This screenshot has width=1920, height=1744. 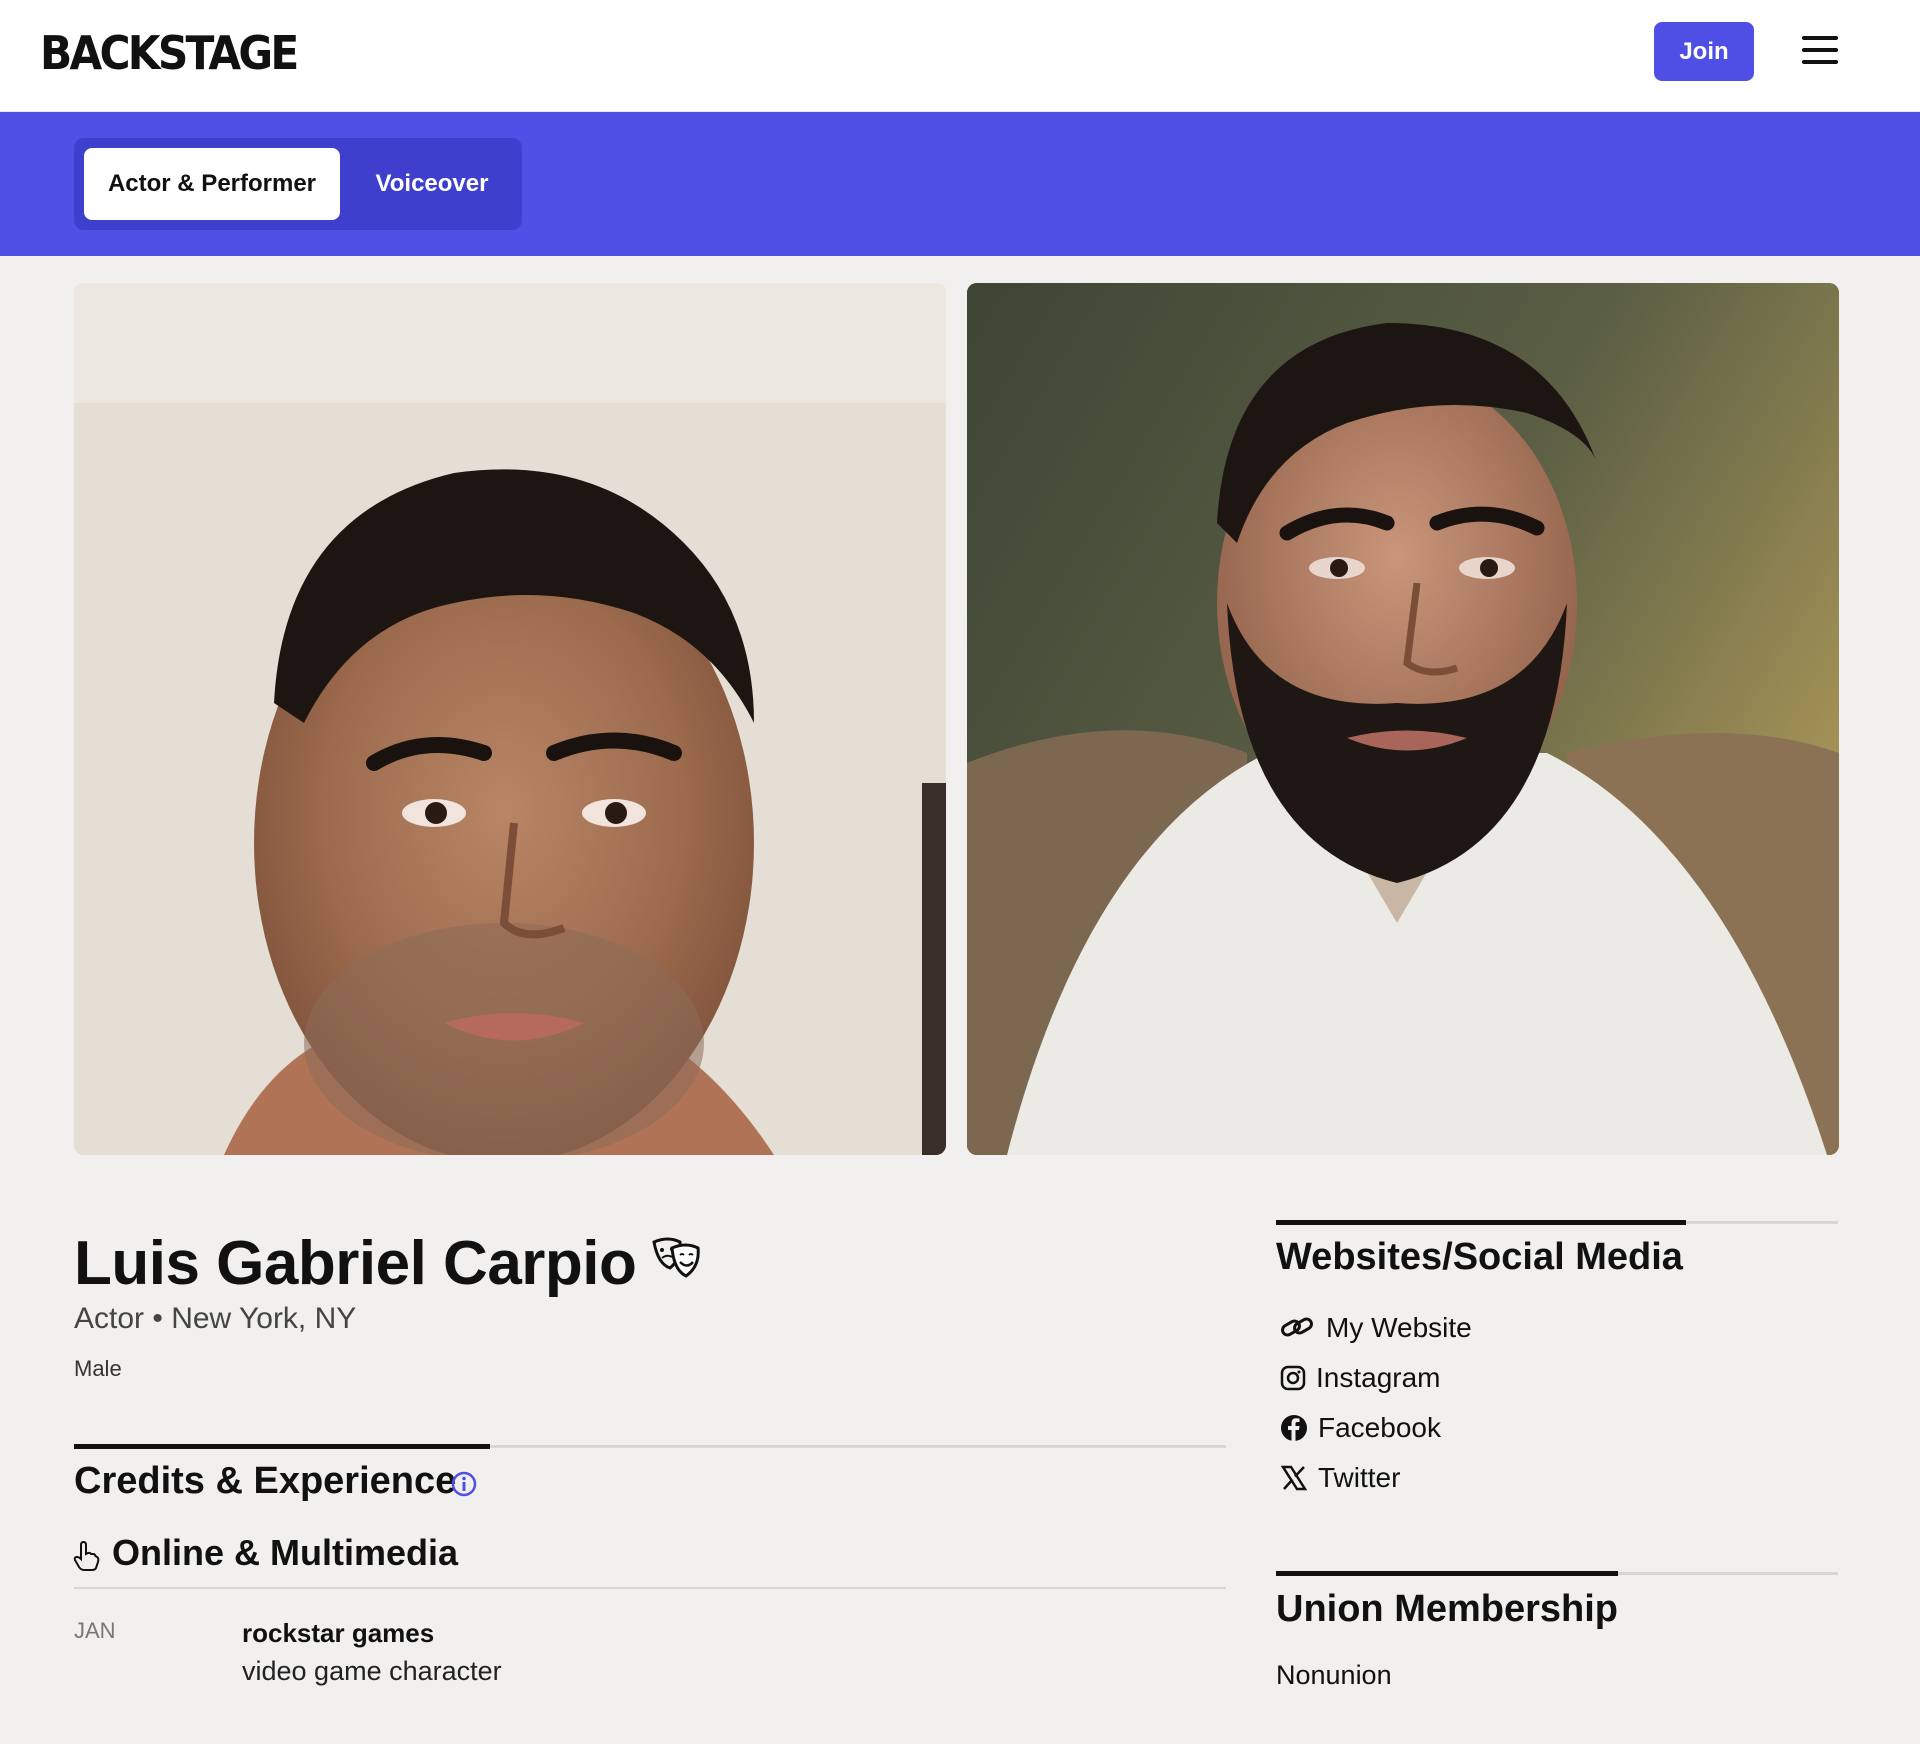 I want to click on profile-type-tabs: Actor & Performer Voiceover, so click(x=298, y=184).